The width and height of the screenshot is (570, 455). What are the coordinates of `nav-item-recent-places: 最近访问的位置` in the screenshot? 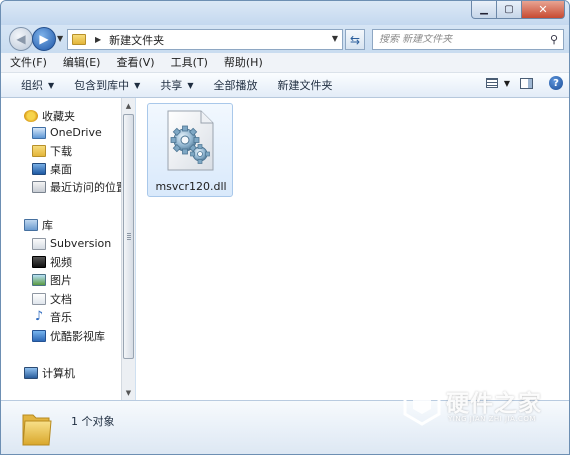 It's located at (61, 186).